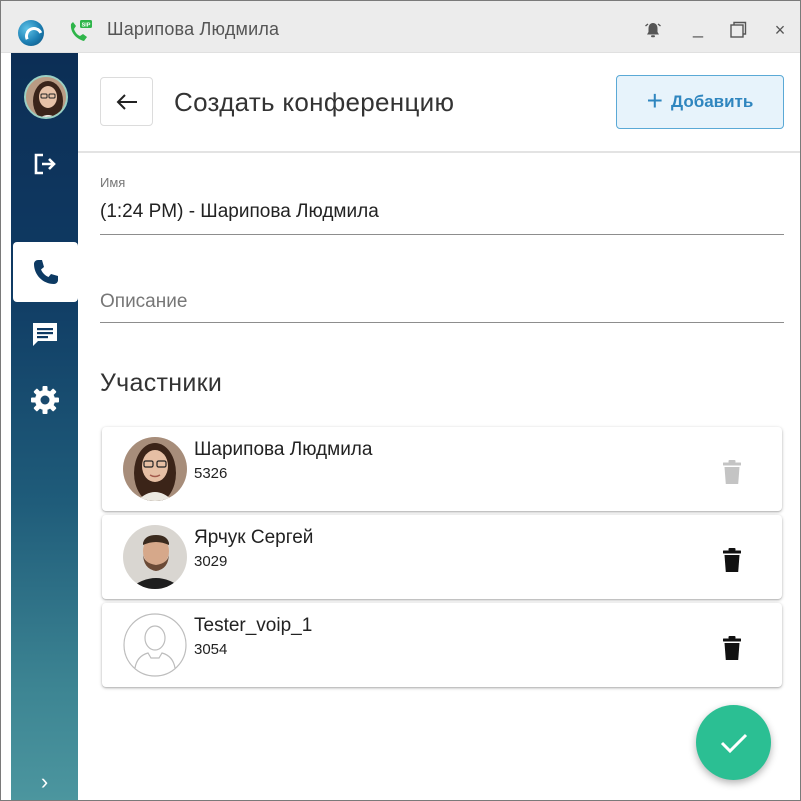 This screenshot has height=801, width=801. I want to click on participant-extension: 3054, so click(211, 649).